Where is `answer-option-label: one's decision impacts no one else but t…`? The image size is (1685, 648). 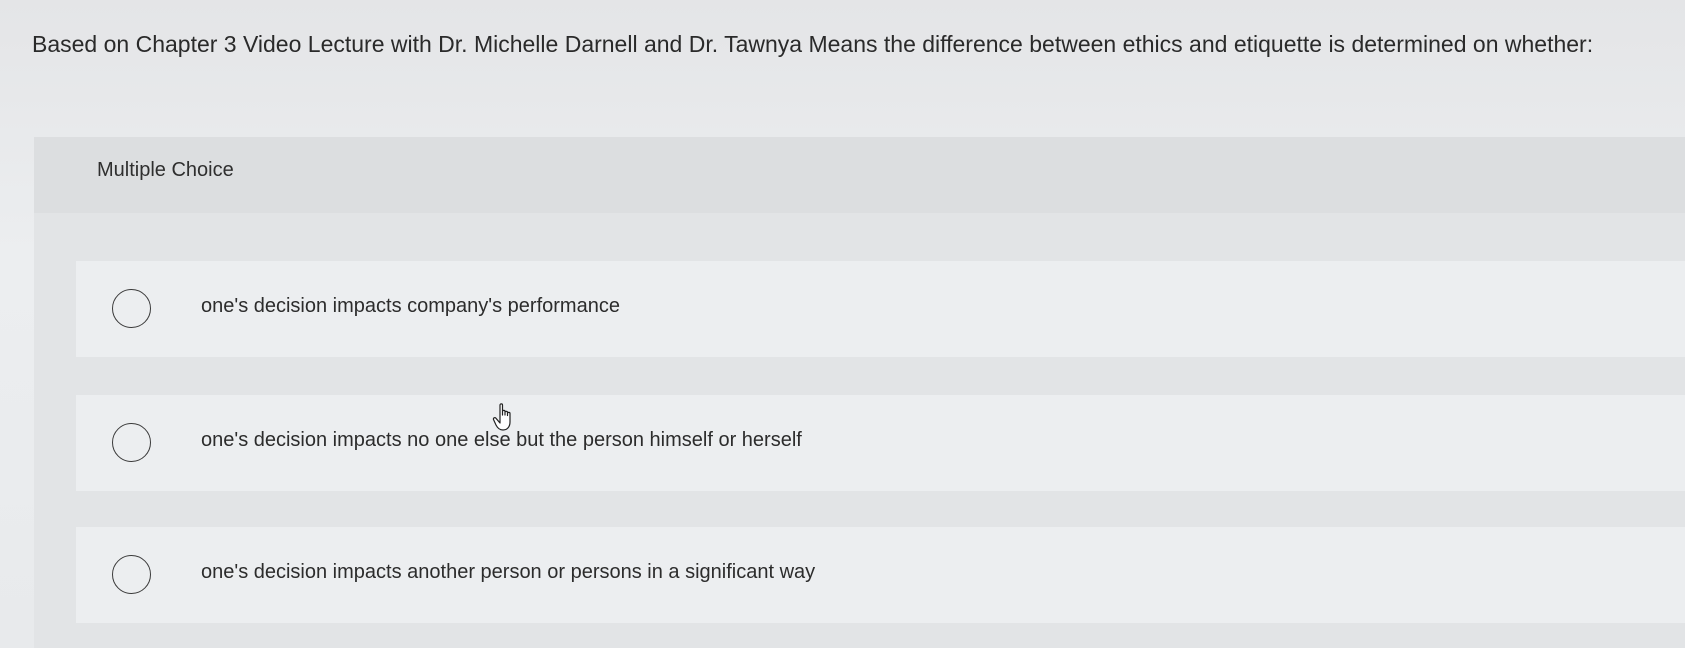 answer-option-label: one's decision impacts no one else but t… is located at coordinates (501, 440).